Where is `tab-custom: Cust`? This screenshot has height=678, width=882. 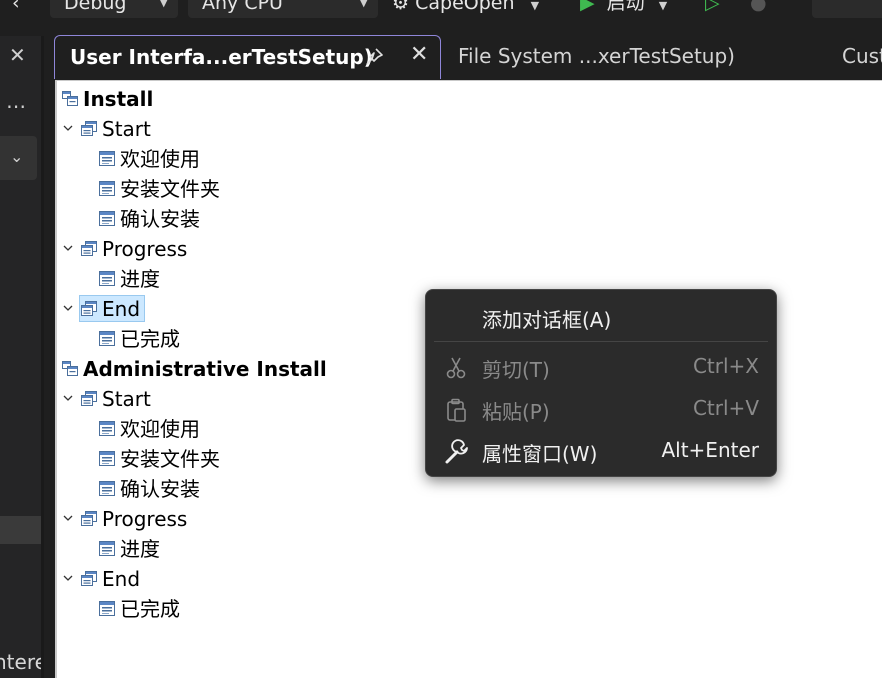
tab-custom: Cust is located at coordinates (862, 56).